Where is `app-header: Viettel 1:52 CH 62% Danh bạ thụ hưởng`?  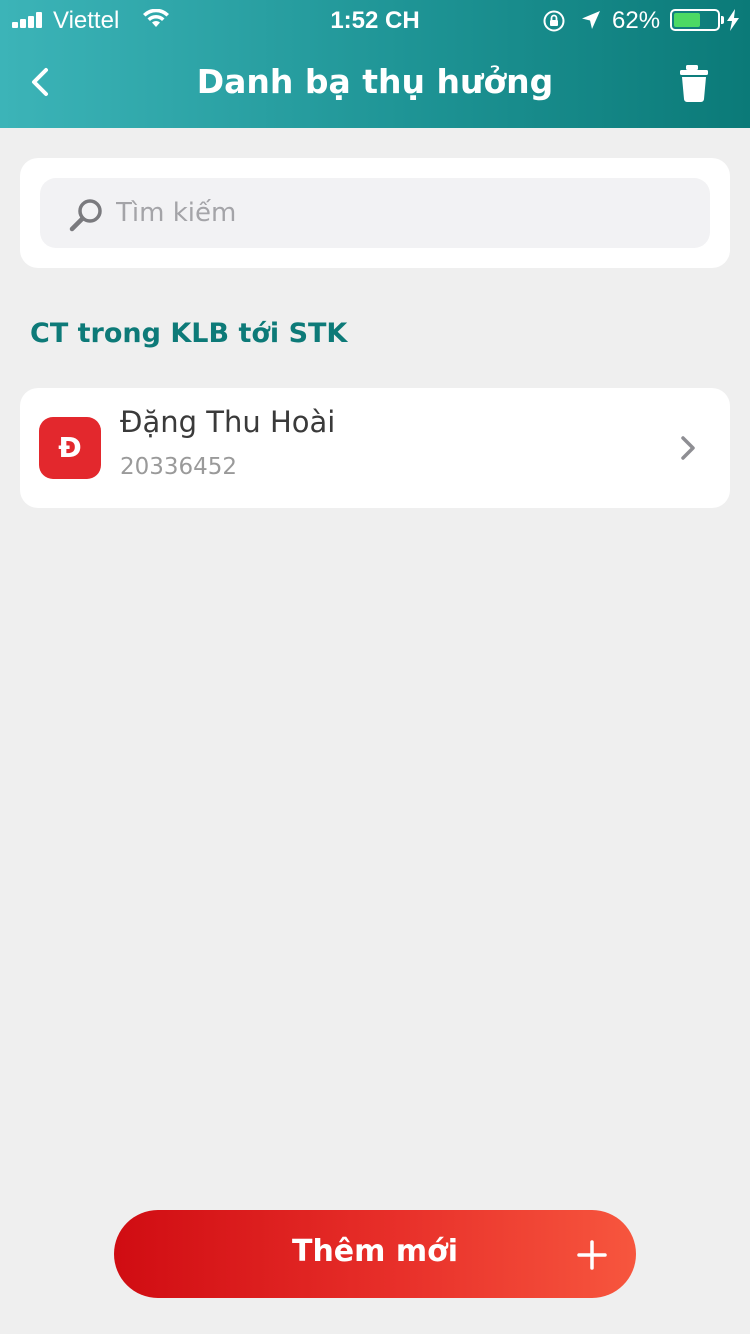
app-header: Viettel 1:52 CH 62% Danh bạ thụ hưởng is located at coordinates (375, 64).